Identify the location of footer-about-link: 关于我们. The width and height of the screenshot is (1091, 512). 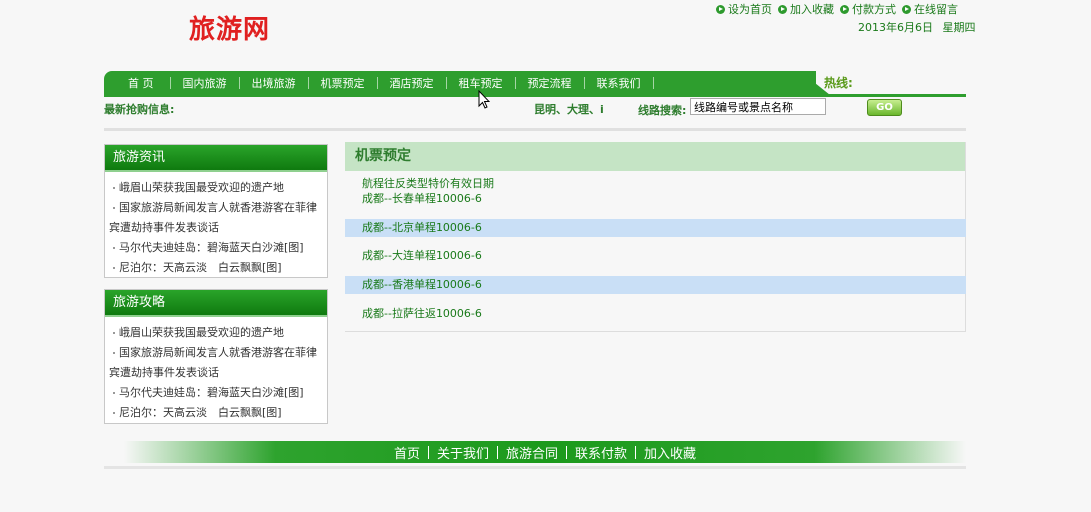
(463, 452).